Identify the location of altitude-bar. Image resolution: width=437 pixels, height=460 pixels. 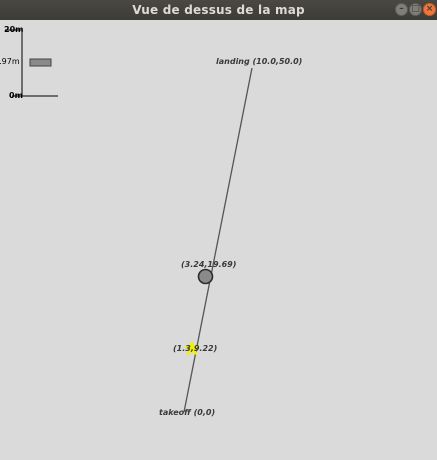
(40, 62).